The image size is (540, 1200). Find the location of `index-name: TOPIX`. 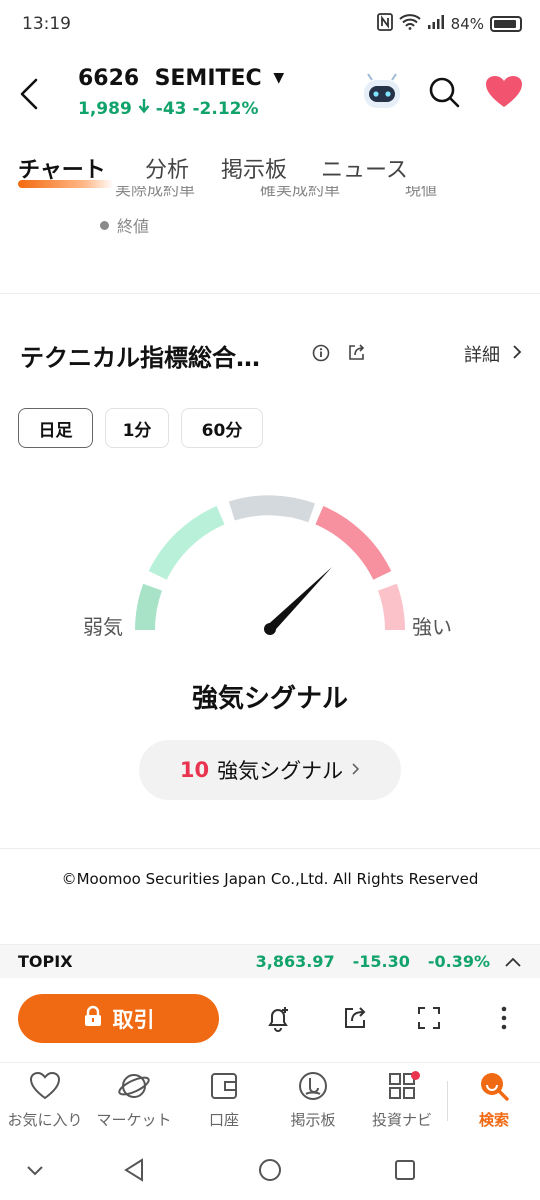

index-name: TOPIX is located at coordinates (45, 961).